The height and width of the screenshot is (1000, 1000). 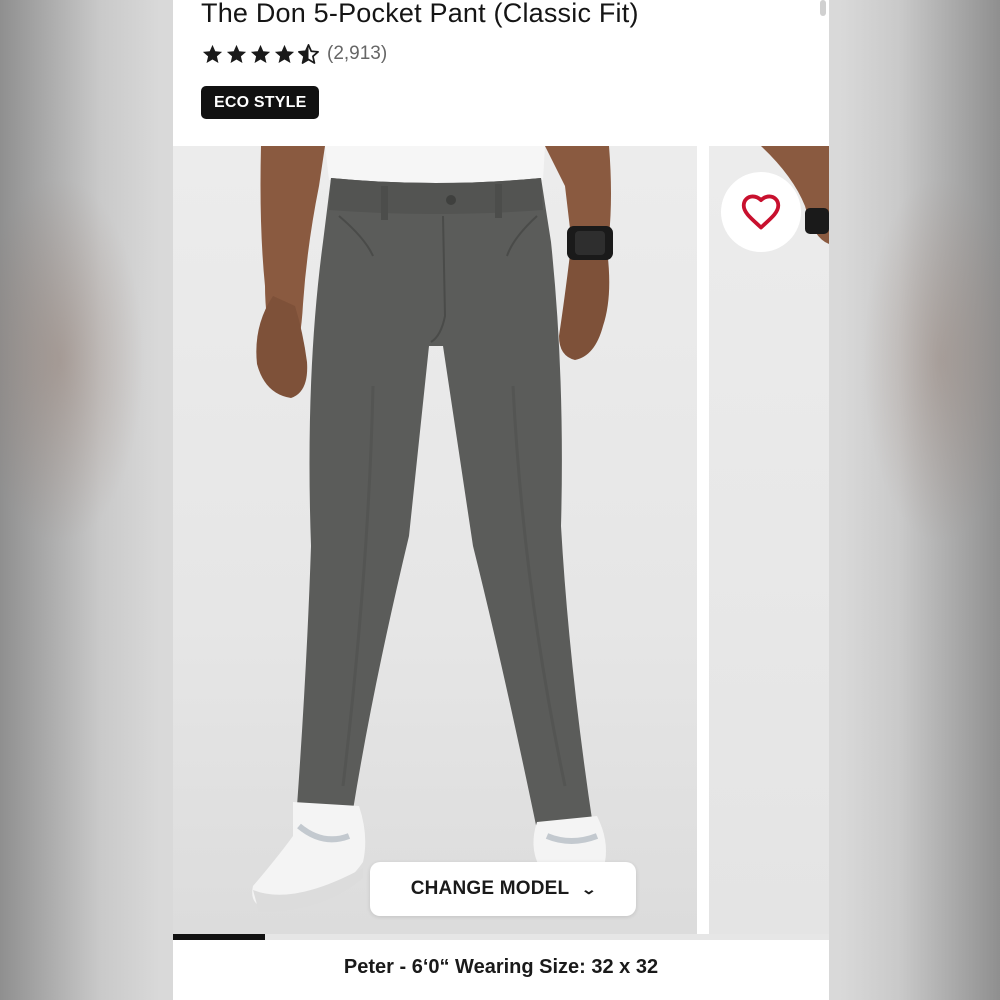 I want to click on chevron-down-icon: ⌄, so click(x=589, y=888).